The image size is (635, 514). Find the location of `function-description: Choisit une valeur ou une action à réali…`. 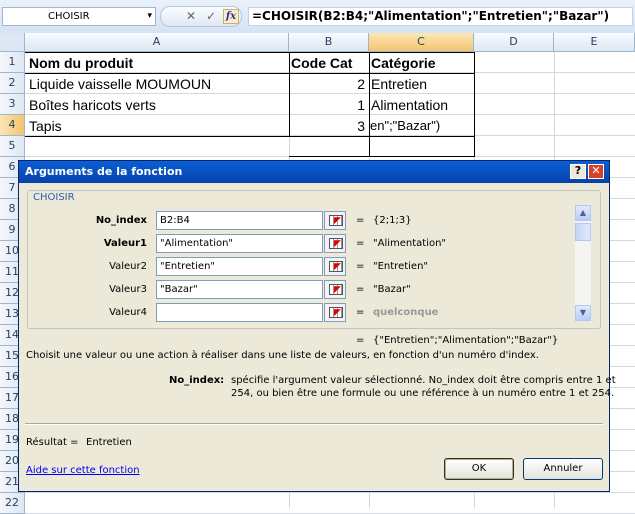

function-description: Choisit une valeur ou une action à réali… is located at coordinates (282, 355).